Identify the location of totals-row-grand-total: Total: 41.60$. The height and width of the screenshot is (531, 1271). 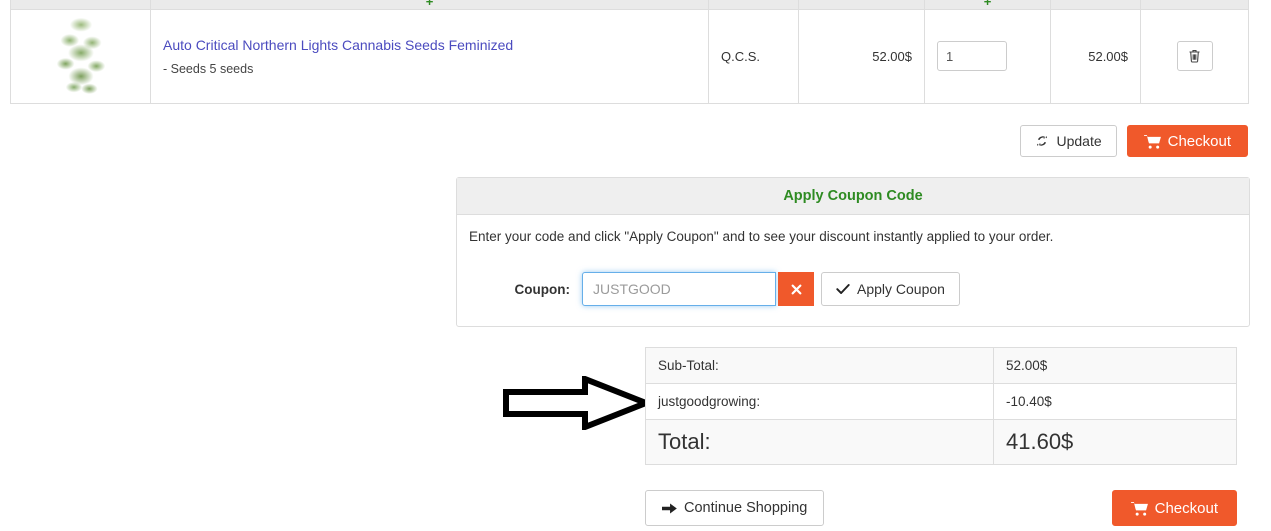
(941, 442).